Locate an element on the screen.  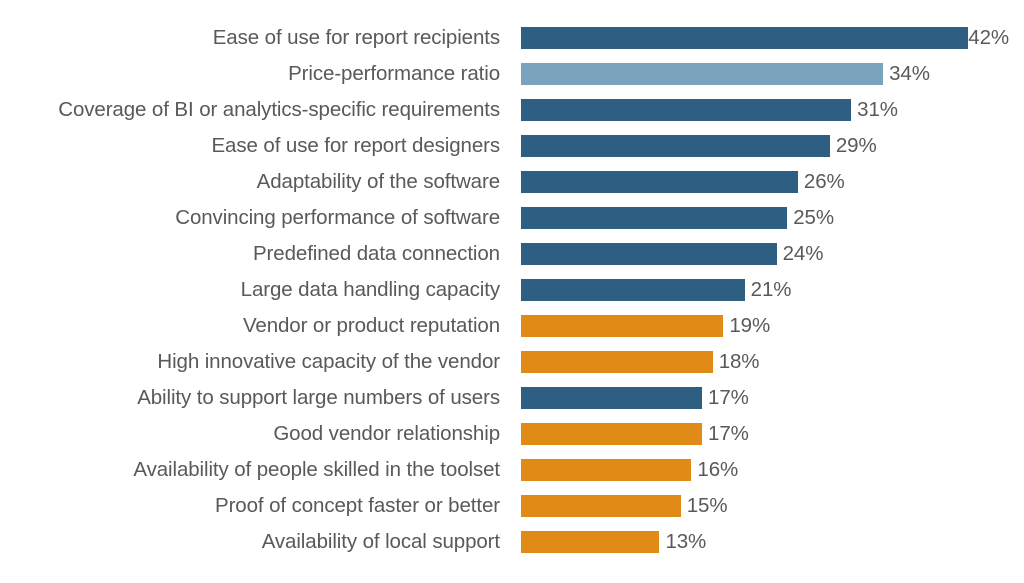
chart-row: Large data handling capacity 21% is located at coordinates (512, 290).